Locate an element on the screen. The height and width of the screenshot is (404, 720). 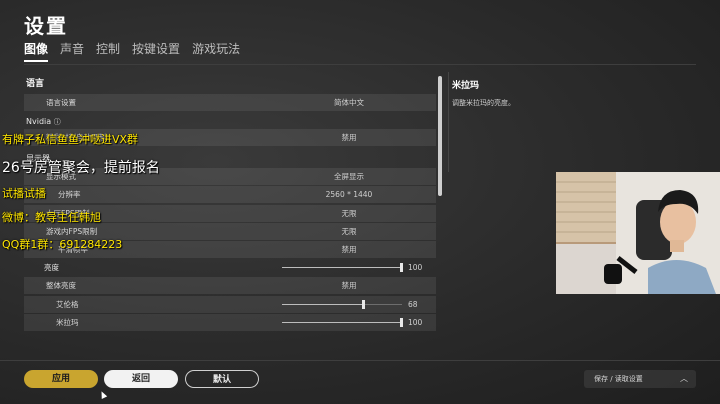
resolution-row: 分辨率 2560 * 1440 is located at coordinates (230, 195).